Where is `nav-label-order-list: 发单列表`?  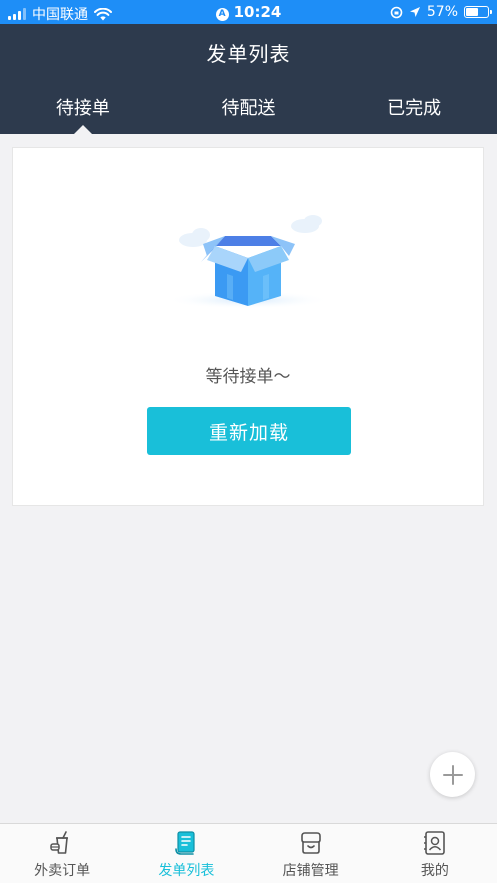
nav-label-order-list: 发单列表 is located at coordinates (186, 871).